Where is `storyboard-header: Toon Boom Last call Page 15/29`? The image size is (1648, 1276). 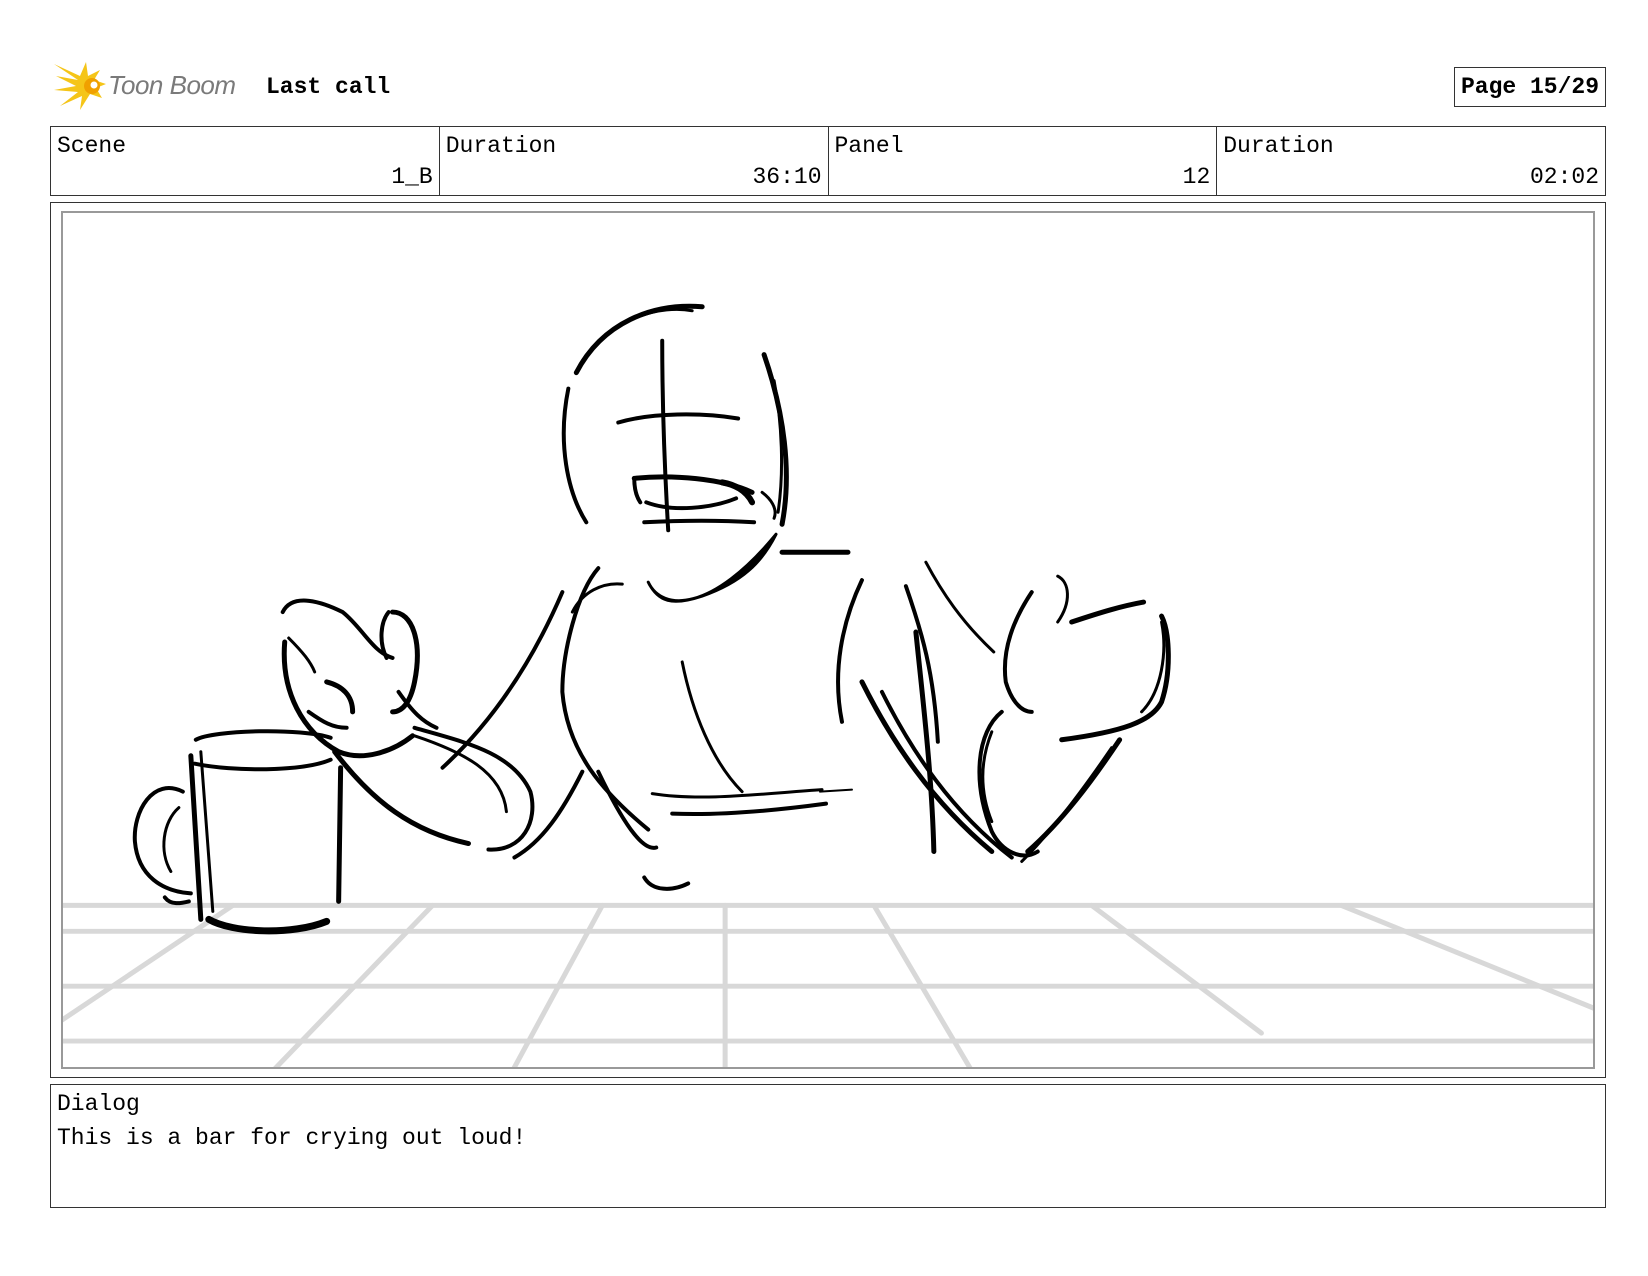
storyboard-header: Toon Boom Last call Page 15/29 is located at coordinates (828, 85).